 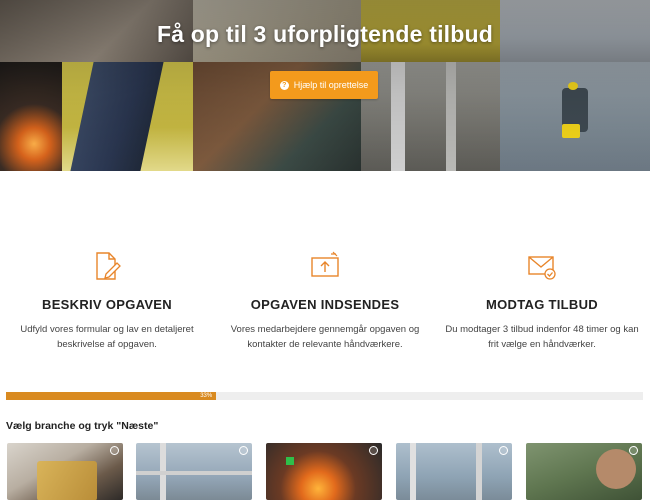 I want to click on progress-label: 33%, so click(x=206, y=396).